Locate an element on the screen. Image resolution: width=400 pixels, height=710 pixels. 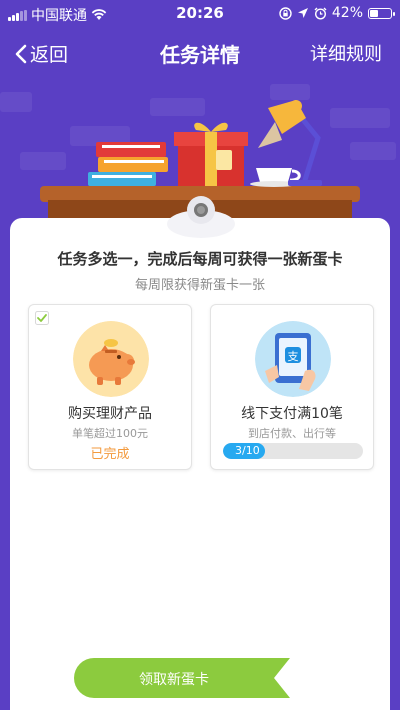
back-button: 返回 is located at coordinates (41, 53).